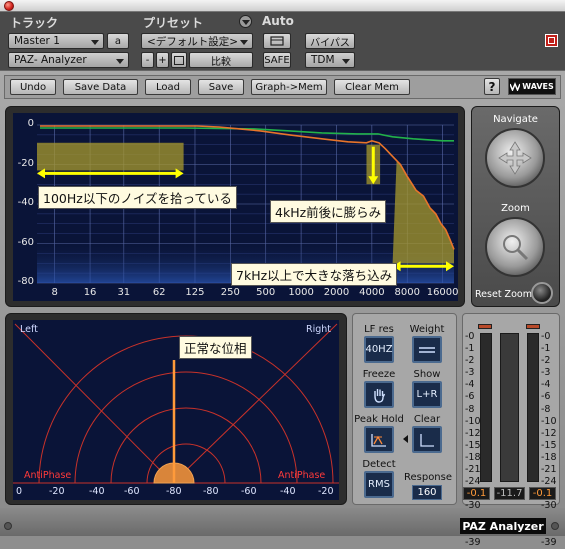  What do you see at coordinates (486, 407) in the screenshot?
I see `level-meter-left` at bounding box center [486, 407].